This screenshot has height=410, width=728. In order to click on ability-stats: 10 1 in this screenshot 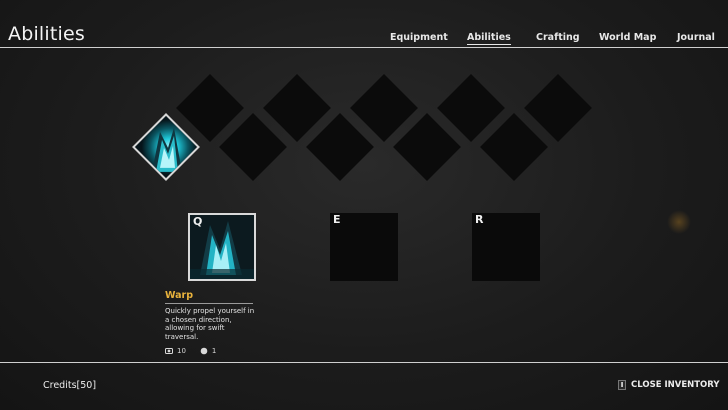, I will do `click(190, 351)`.